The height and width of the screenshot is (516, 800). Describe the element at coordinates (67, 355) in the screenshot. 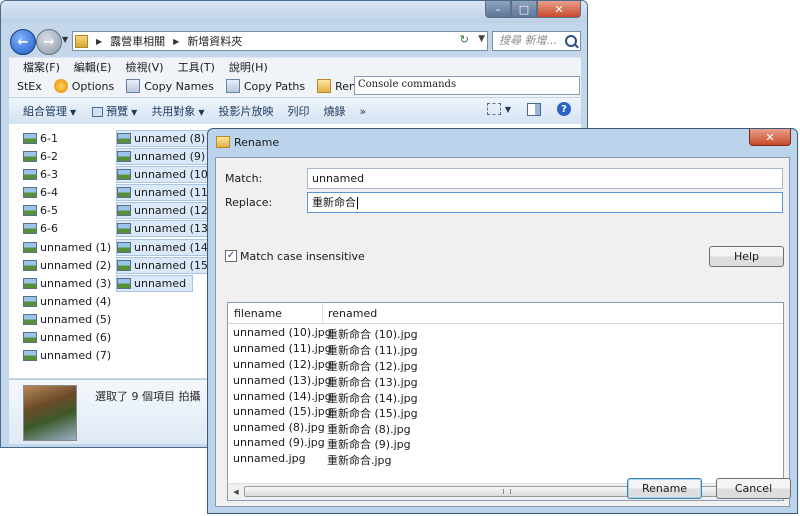

I see `file-item: unnamed (7)` at that location.